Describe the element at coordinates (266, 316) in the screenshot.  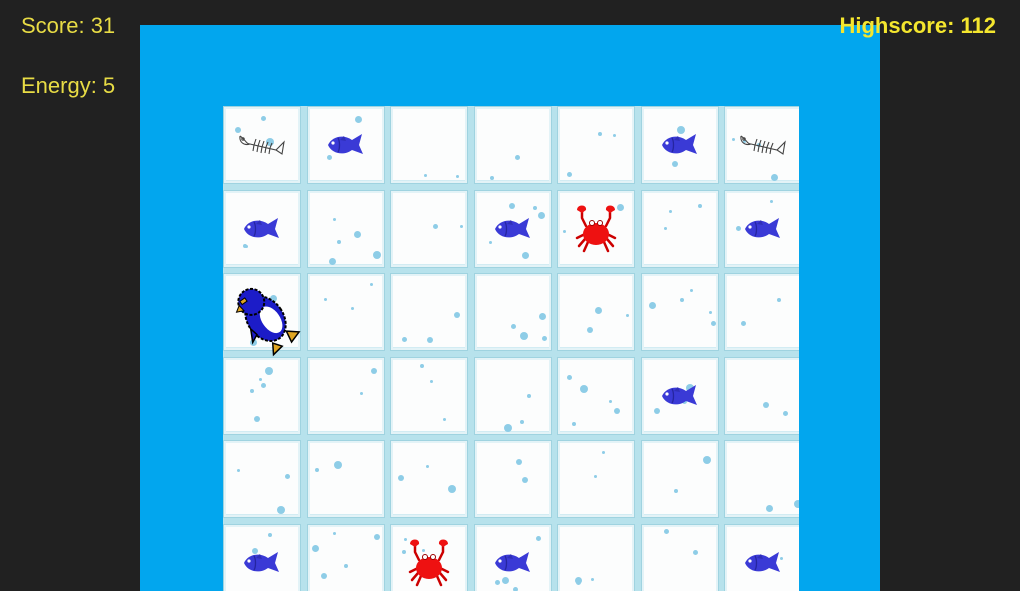
I see `penguin-icon` at that location.